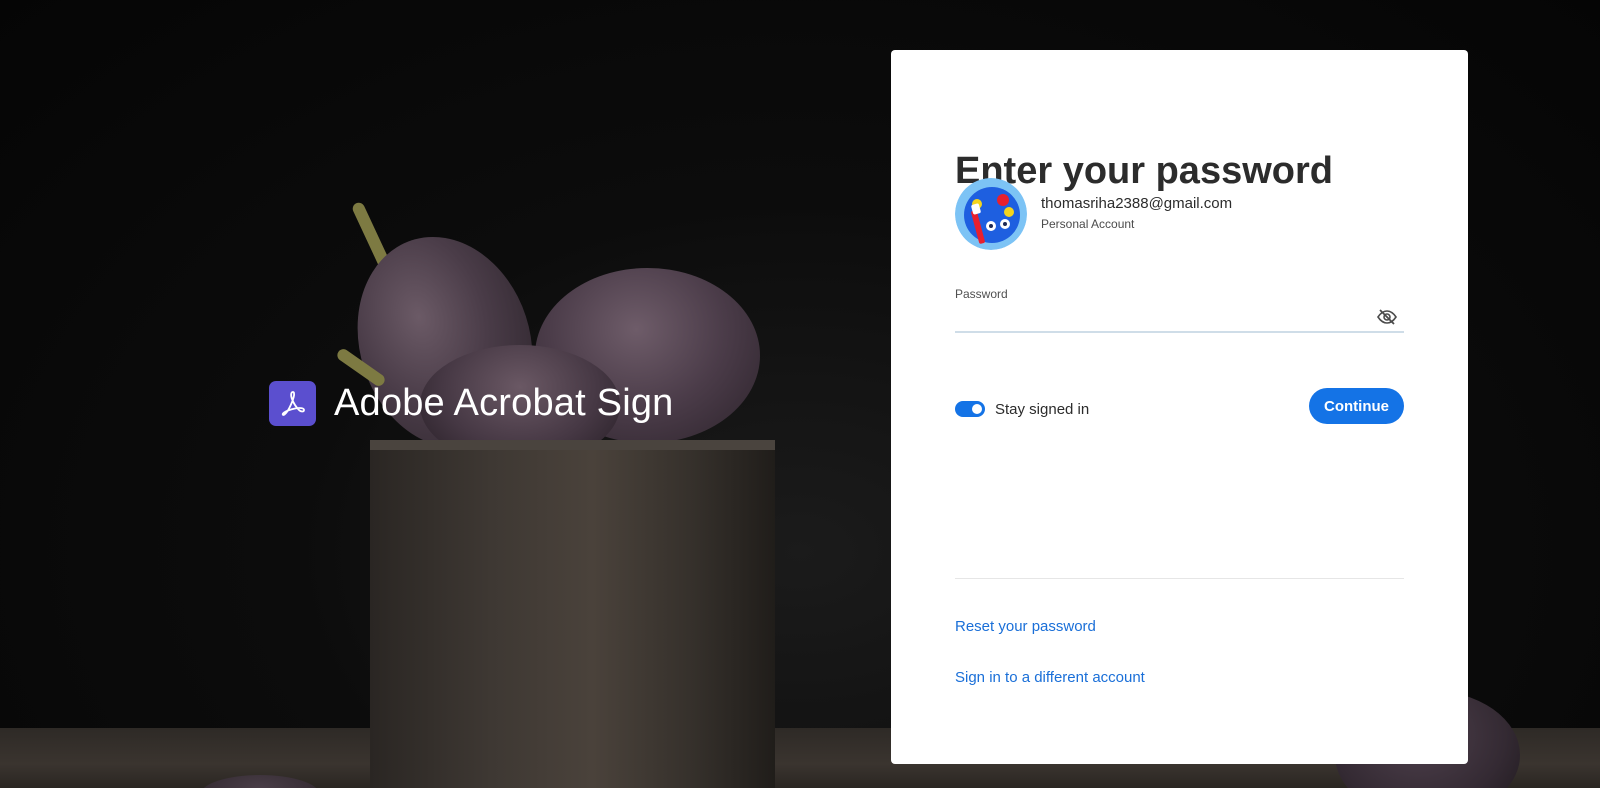  Describe the element at coordinates (504, 402) in the screenshot. I see `brand-name: Adobe Acrobat Sign` at that location.